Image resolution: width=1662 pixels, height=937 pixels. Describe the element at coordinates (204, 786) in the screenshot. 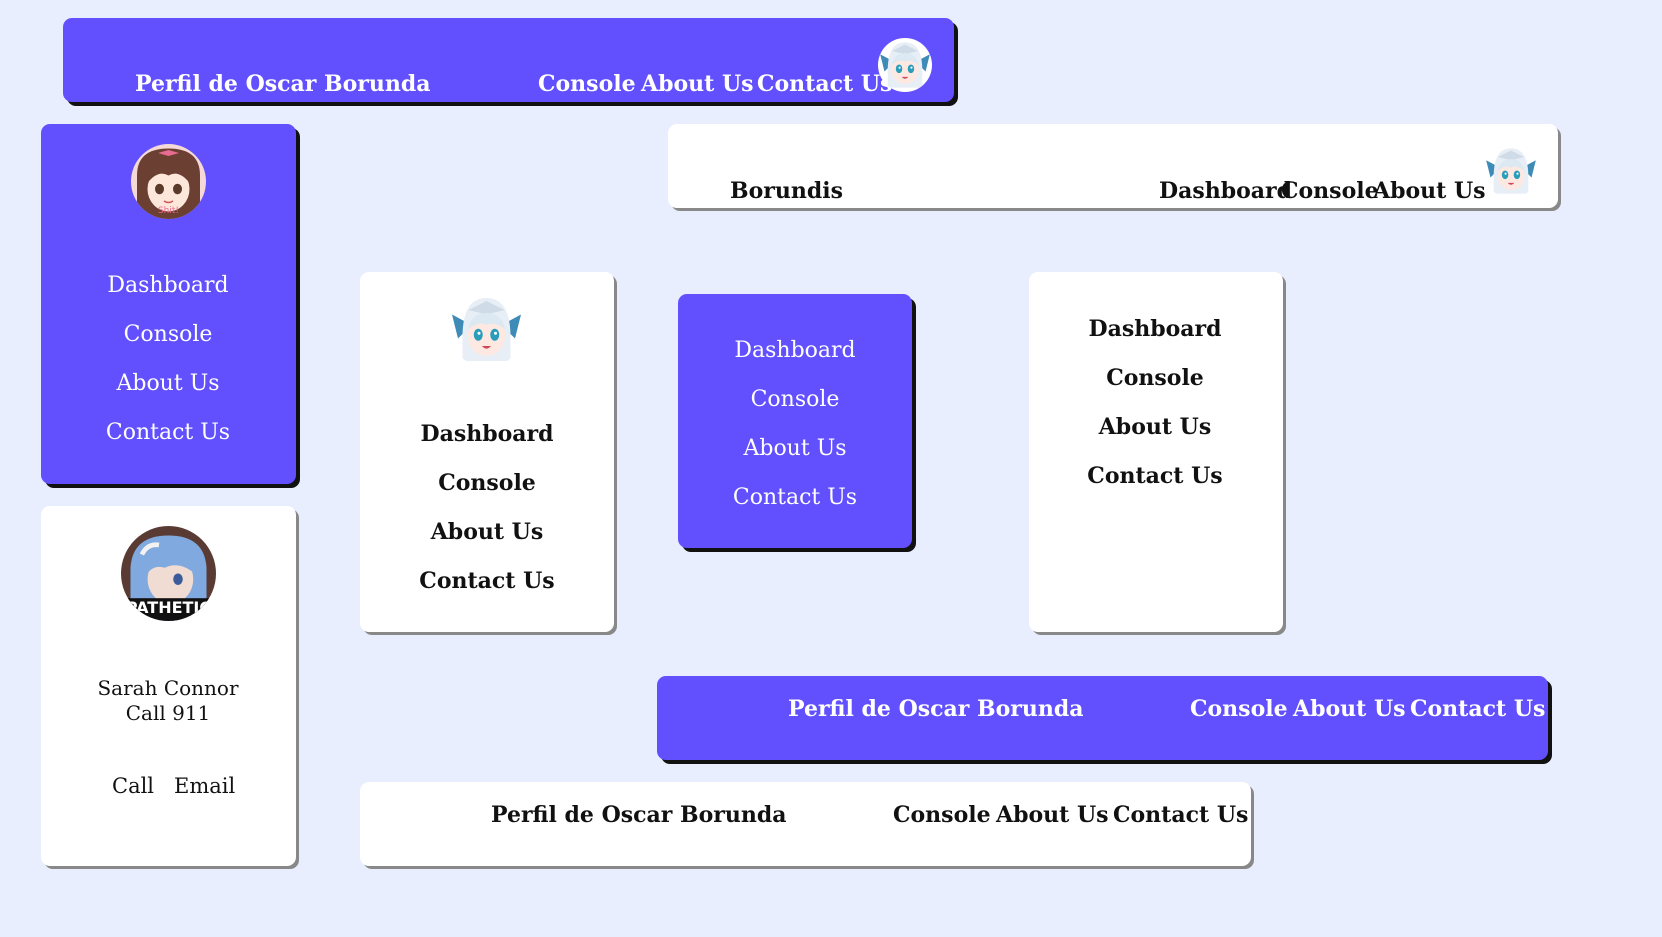

I see `email-link: Email` at that location.